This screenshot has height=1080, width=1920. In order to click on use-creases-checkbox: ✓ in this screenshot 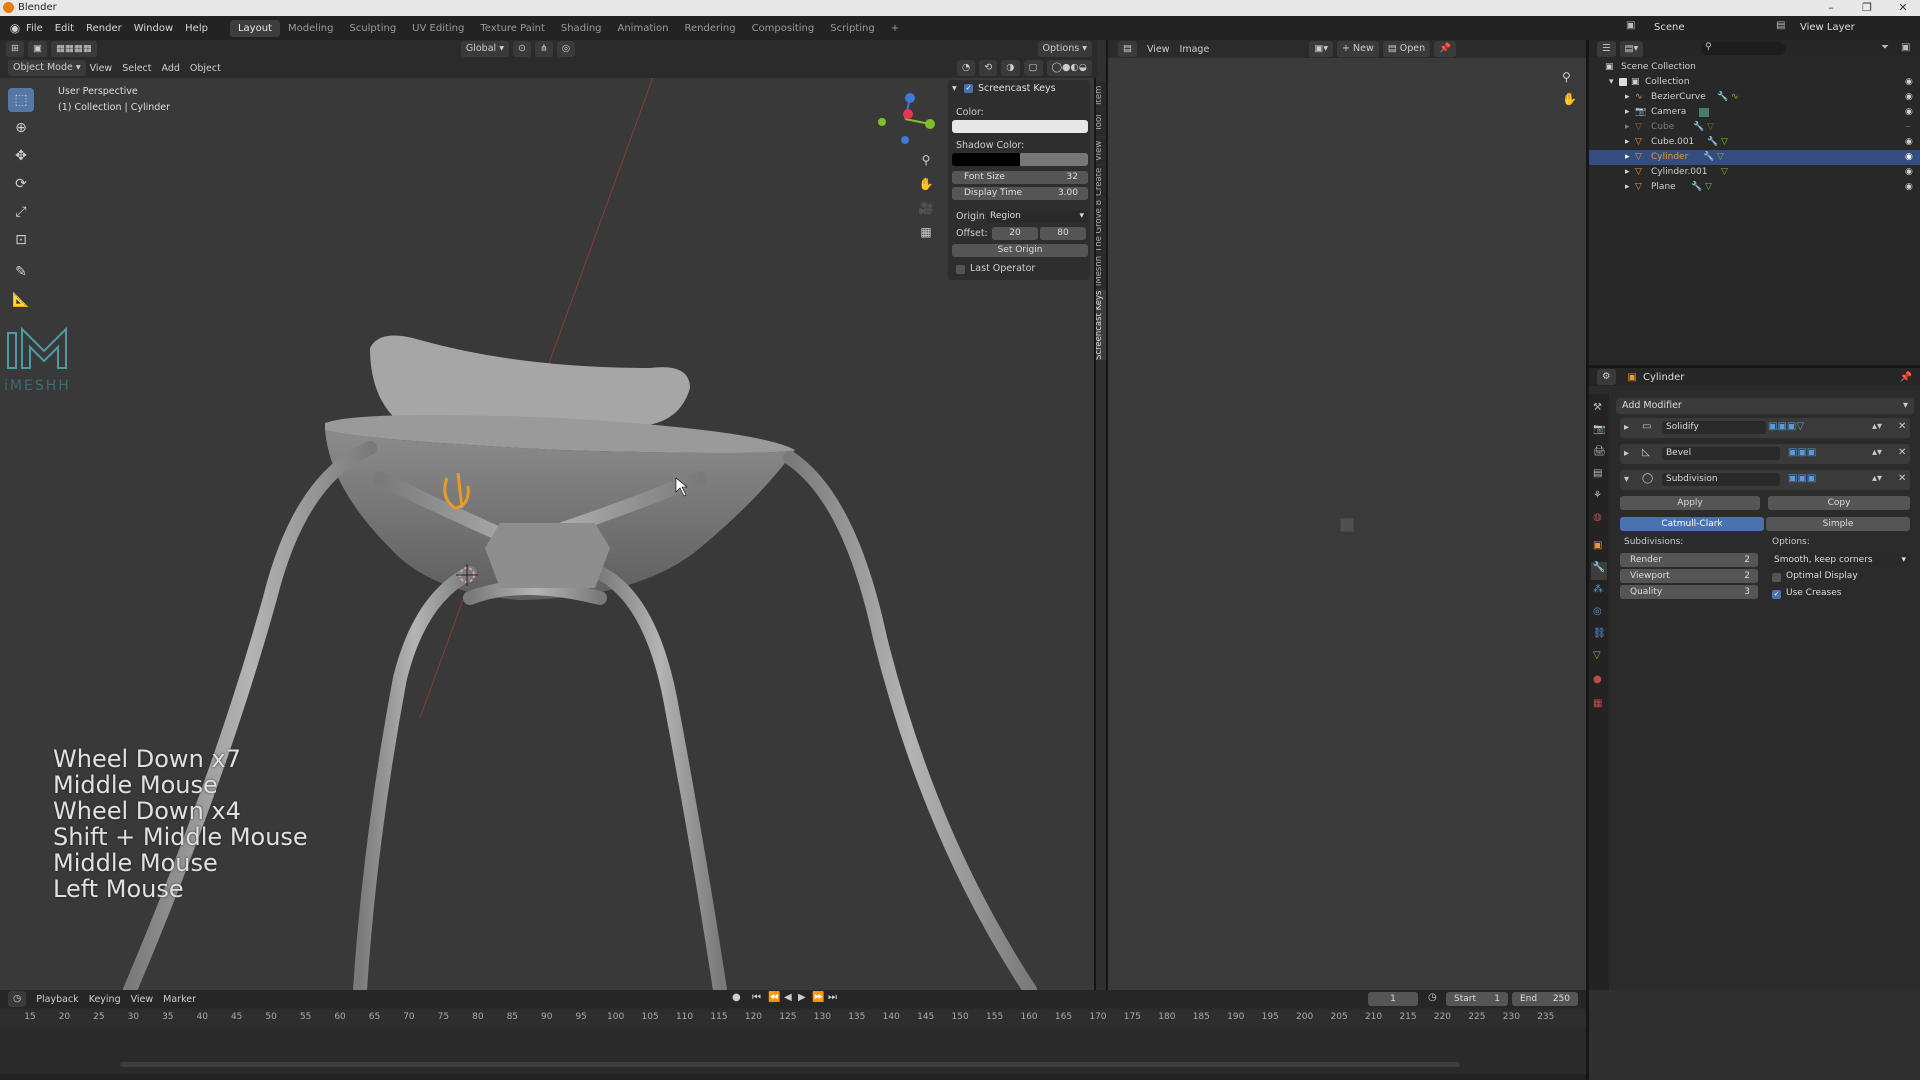, I will do `click(1776, 594)`.